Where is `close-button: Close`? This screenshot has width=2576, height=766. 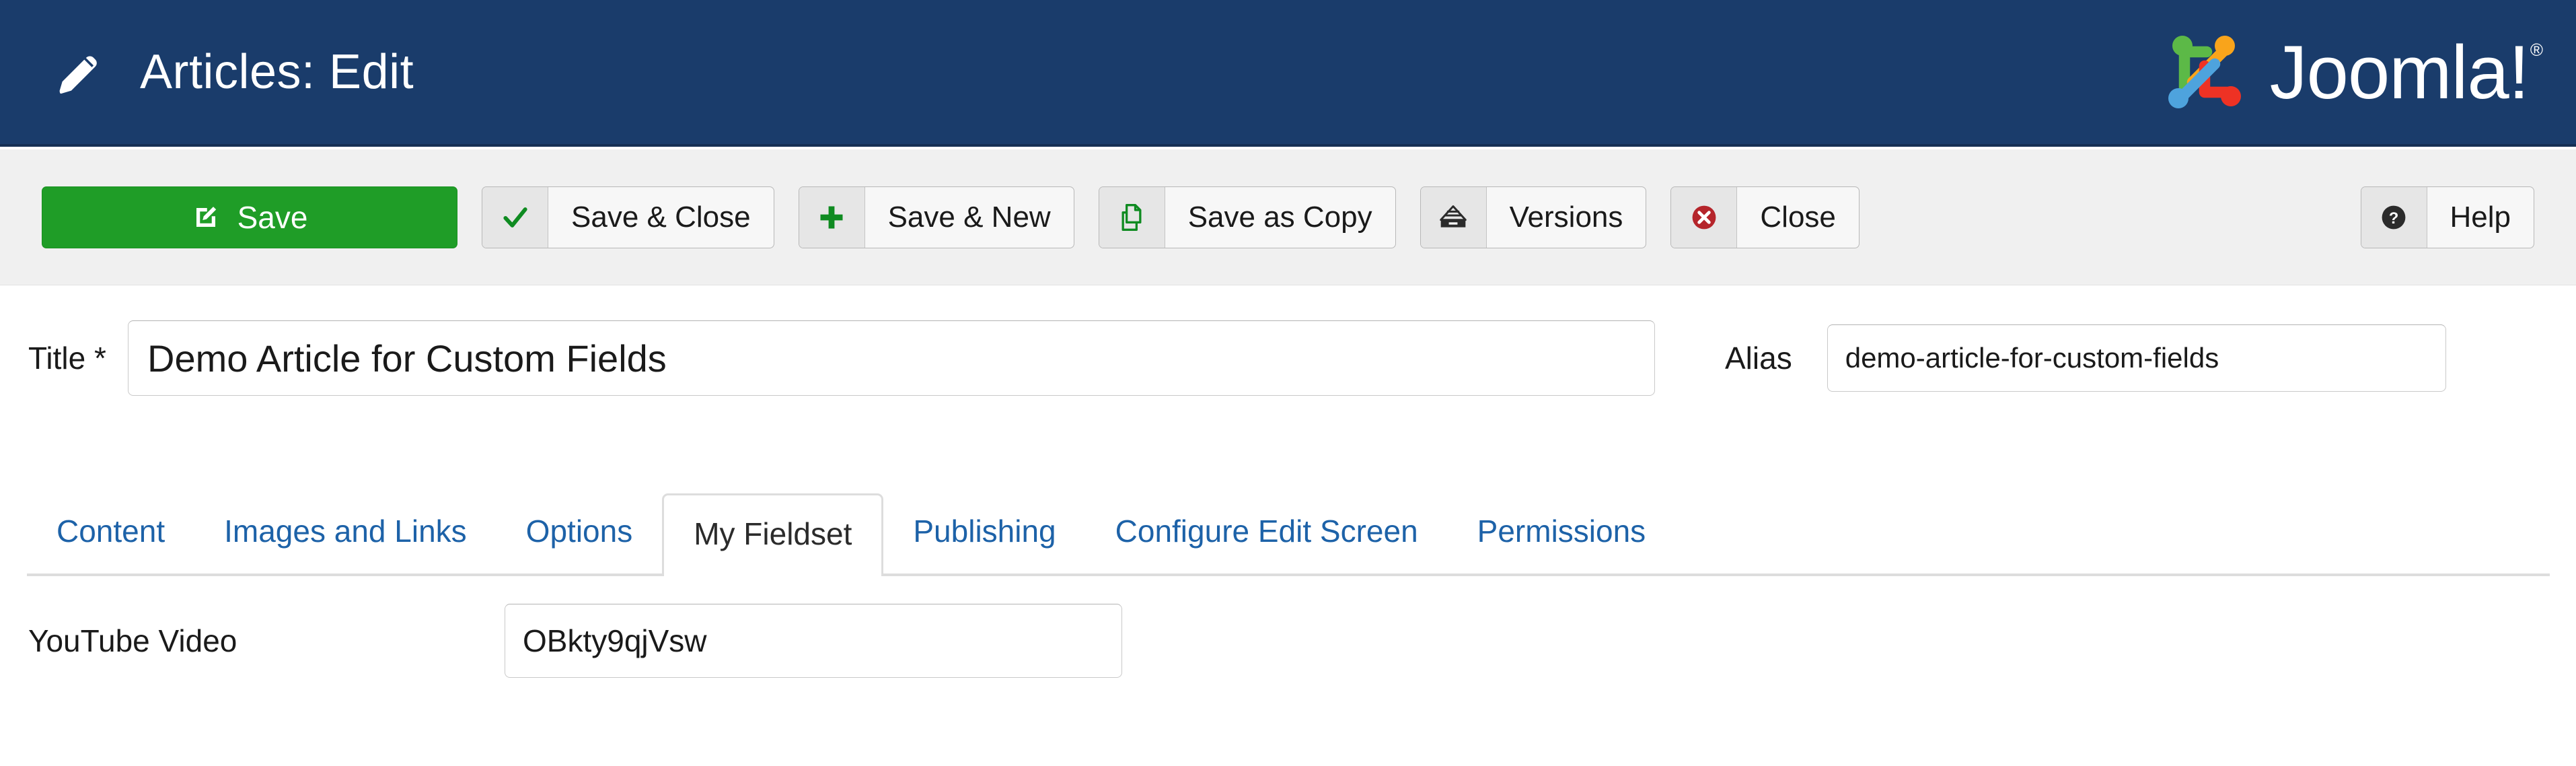
close-button: Close is located at coordinates (1765, 217).